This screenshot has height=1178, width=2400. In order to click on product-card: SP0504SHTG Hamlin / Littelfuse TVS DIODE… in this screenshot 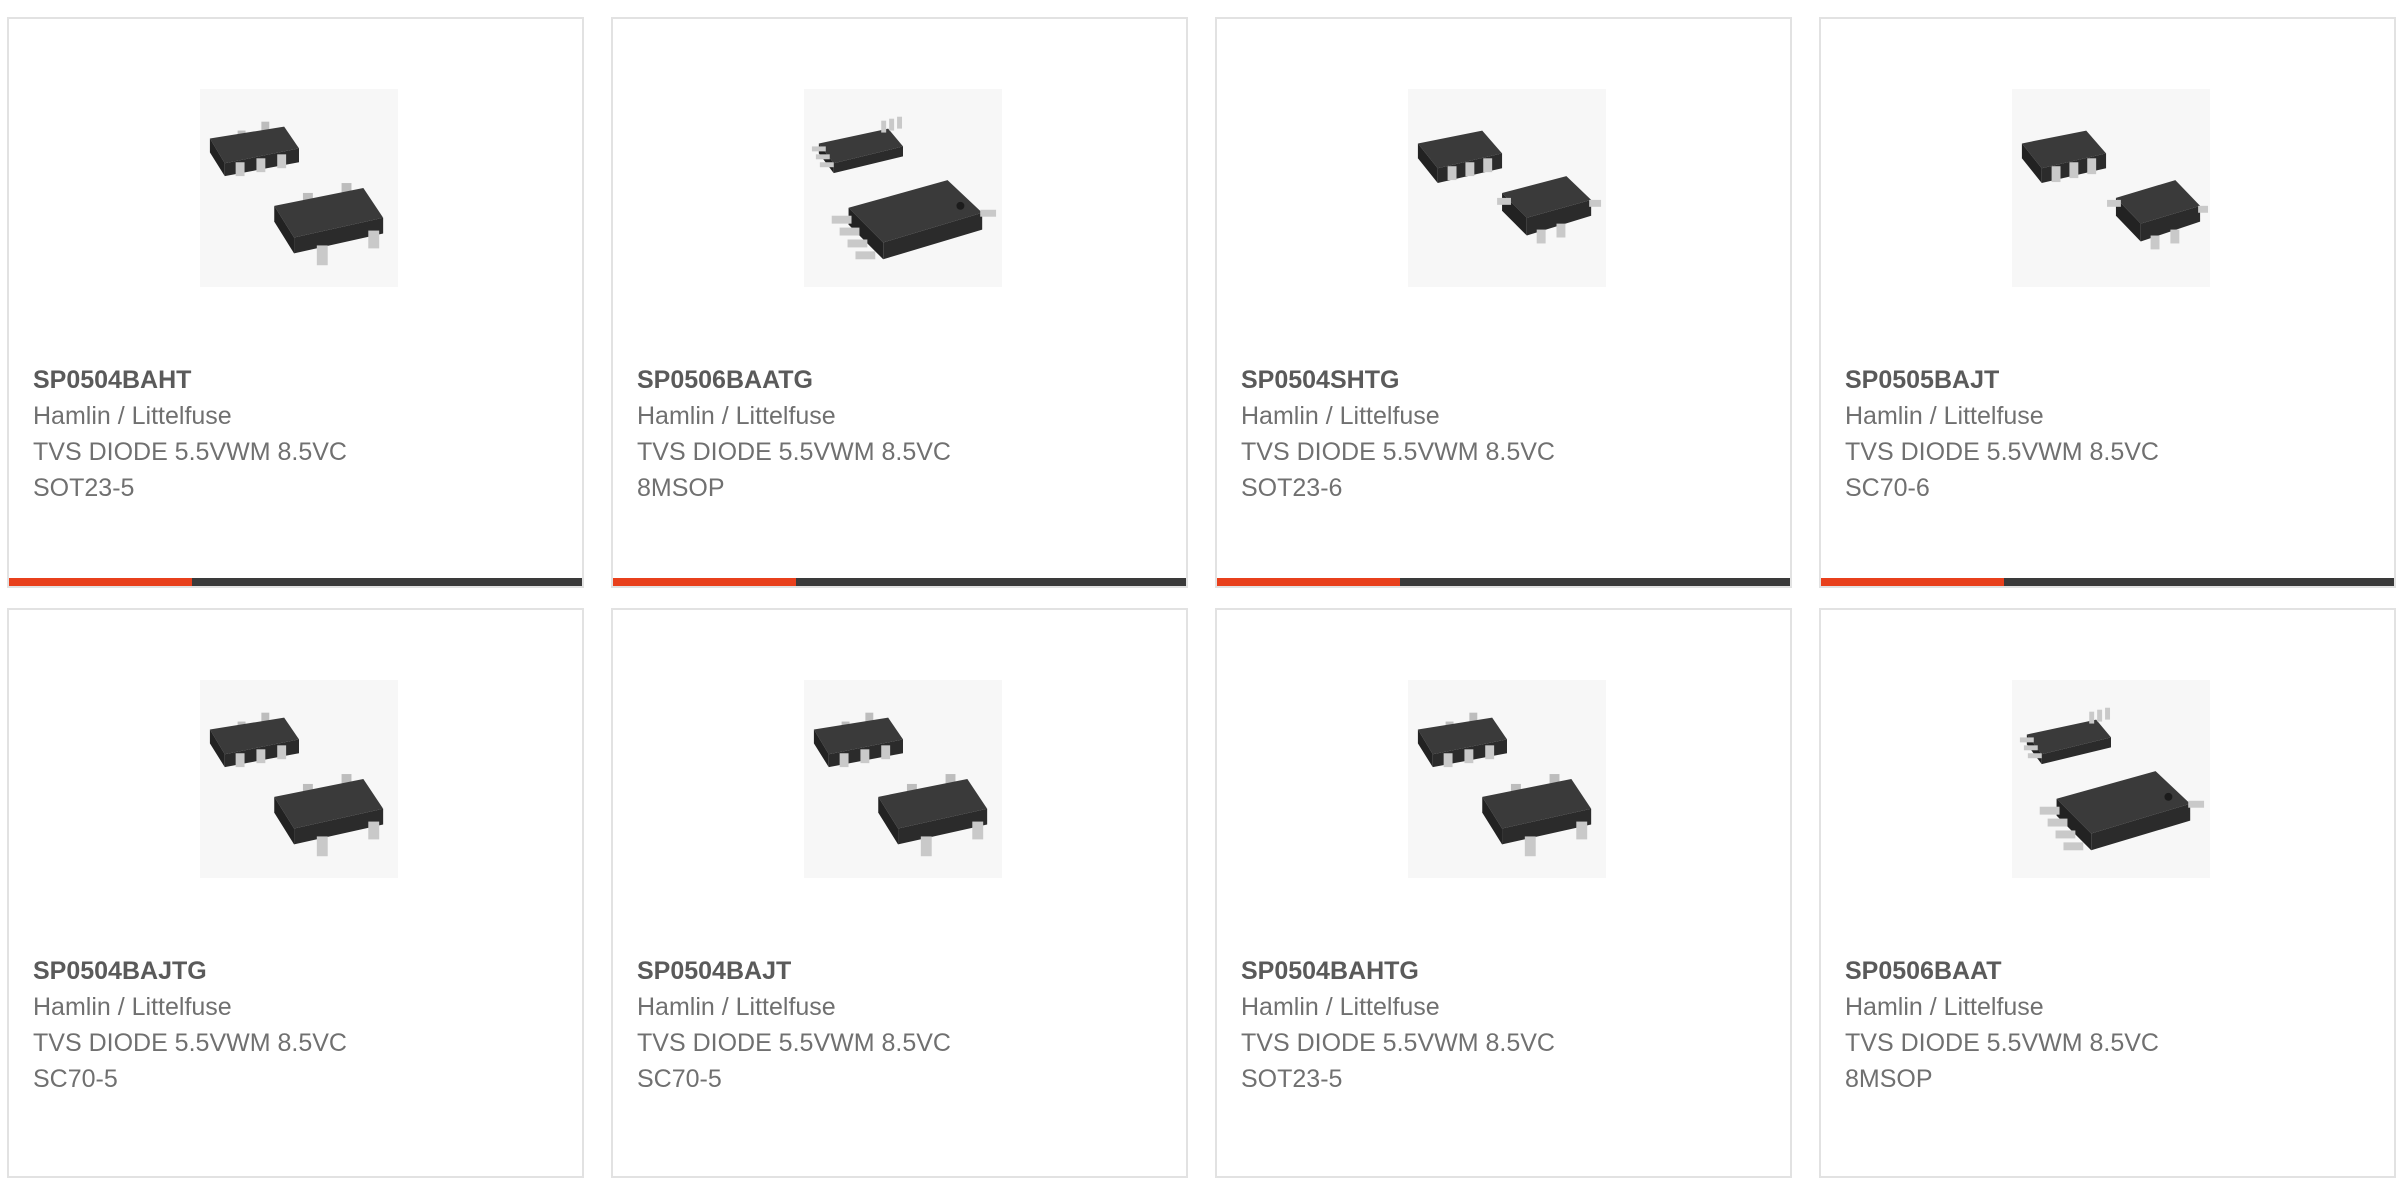, I will do `click(1503, 302)`.